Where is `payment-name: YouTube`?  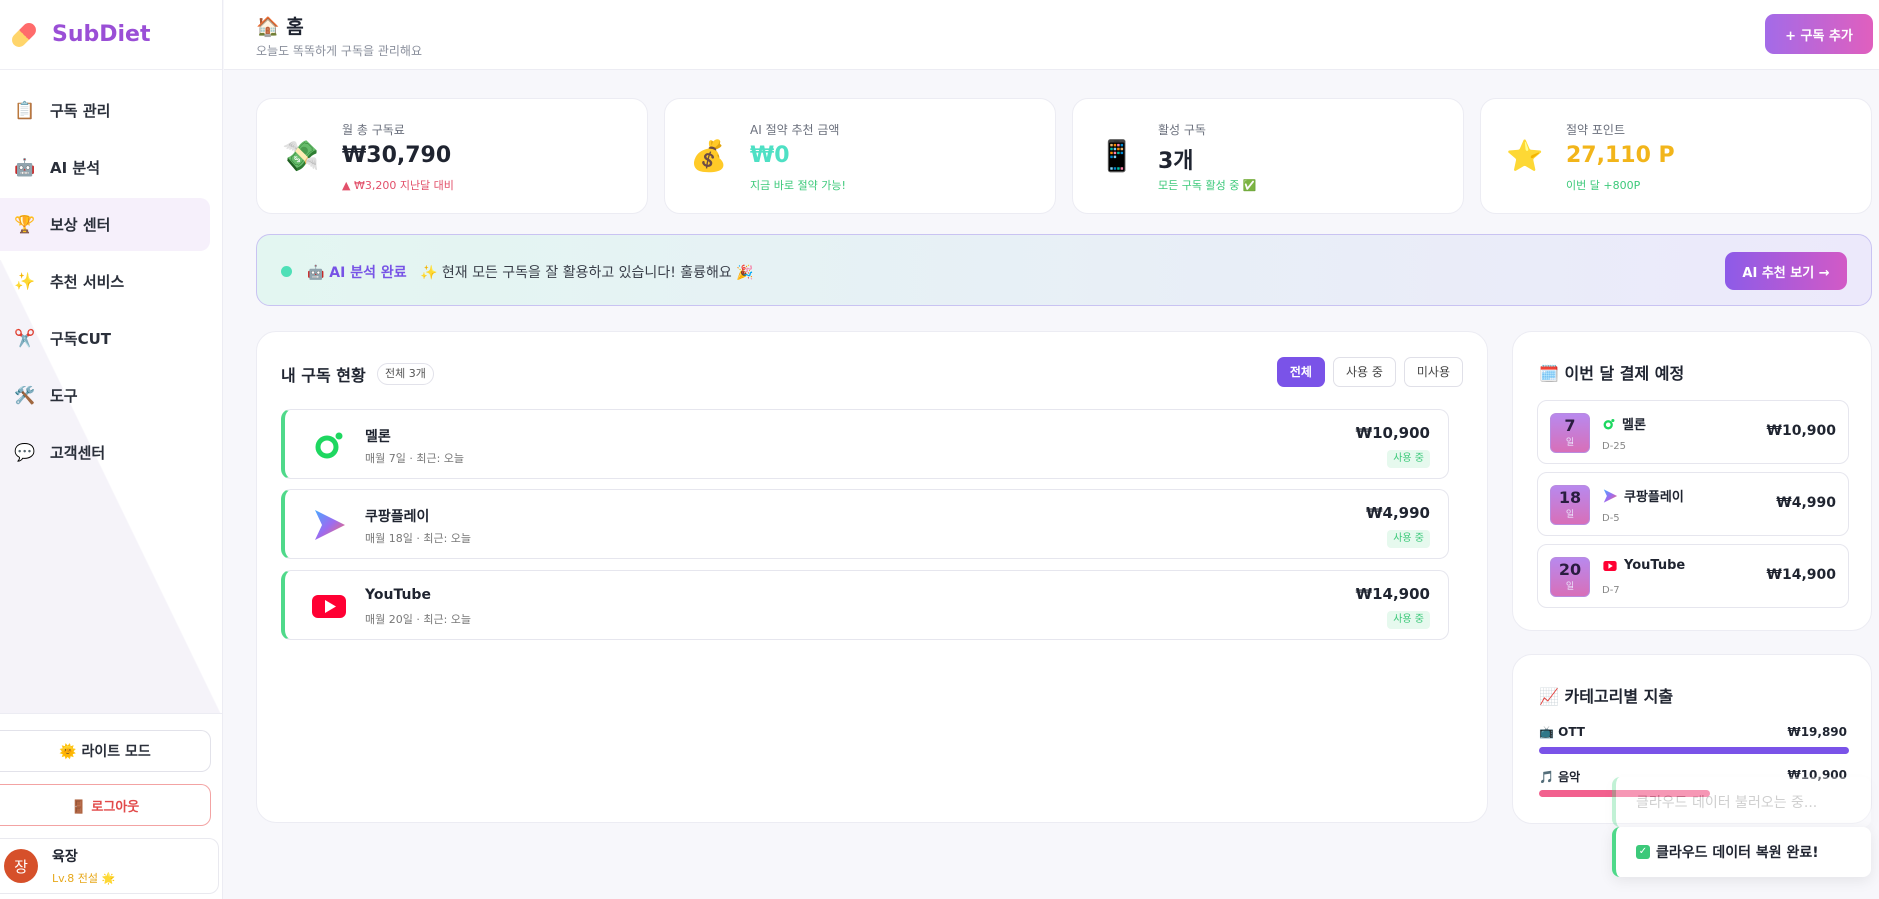
payment-name: YouTube is located at coordinates (1643, 565).